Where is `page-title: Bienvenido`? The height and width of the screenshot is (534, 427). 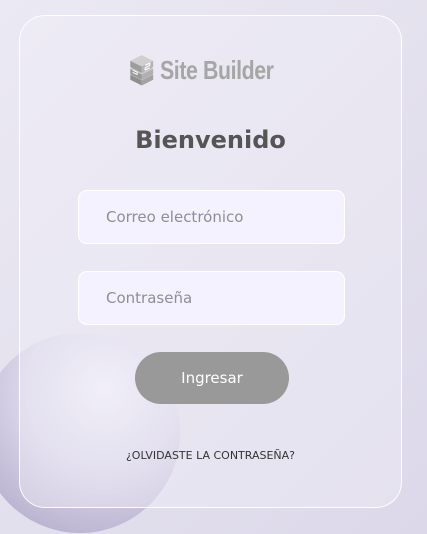 page-title: Bienvenido is located at coordinates (210, 140).